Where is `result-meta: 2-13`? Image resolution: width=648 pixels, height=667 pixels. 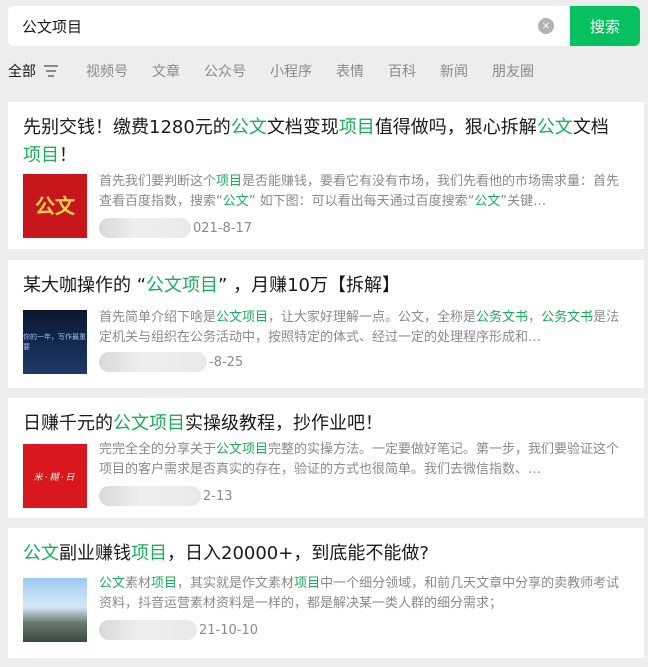 result-meta: 2-13 is located at coordinates (166, 496).